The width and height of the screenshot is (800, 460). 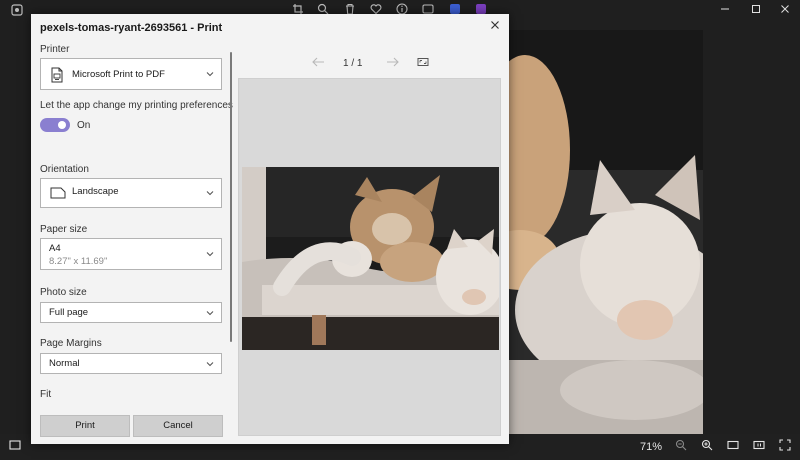 What do you see at coordinates (78, 261) in the screenshot?
I see `paper-size-detail: 8.27" x 11.69"` at bounding box center [78, 261].